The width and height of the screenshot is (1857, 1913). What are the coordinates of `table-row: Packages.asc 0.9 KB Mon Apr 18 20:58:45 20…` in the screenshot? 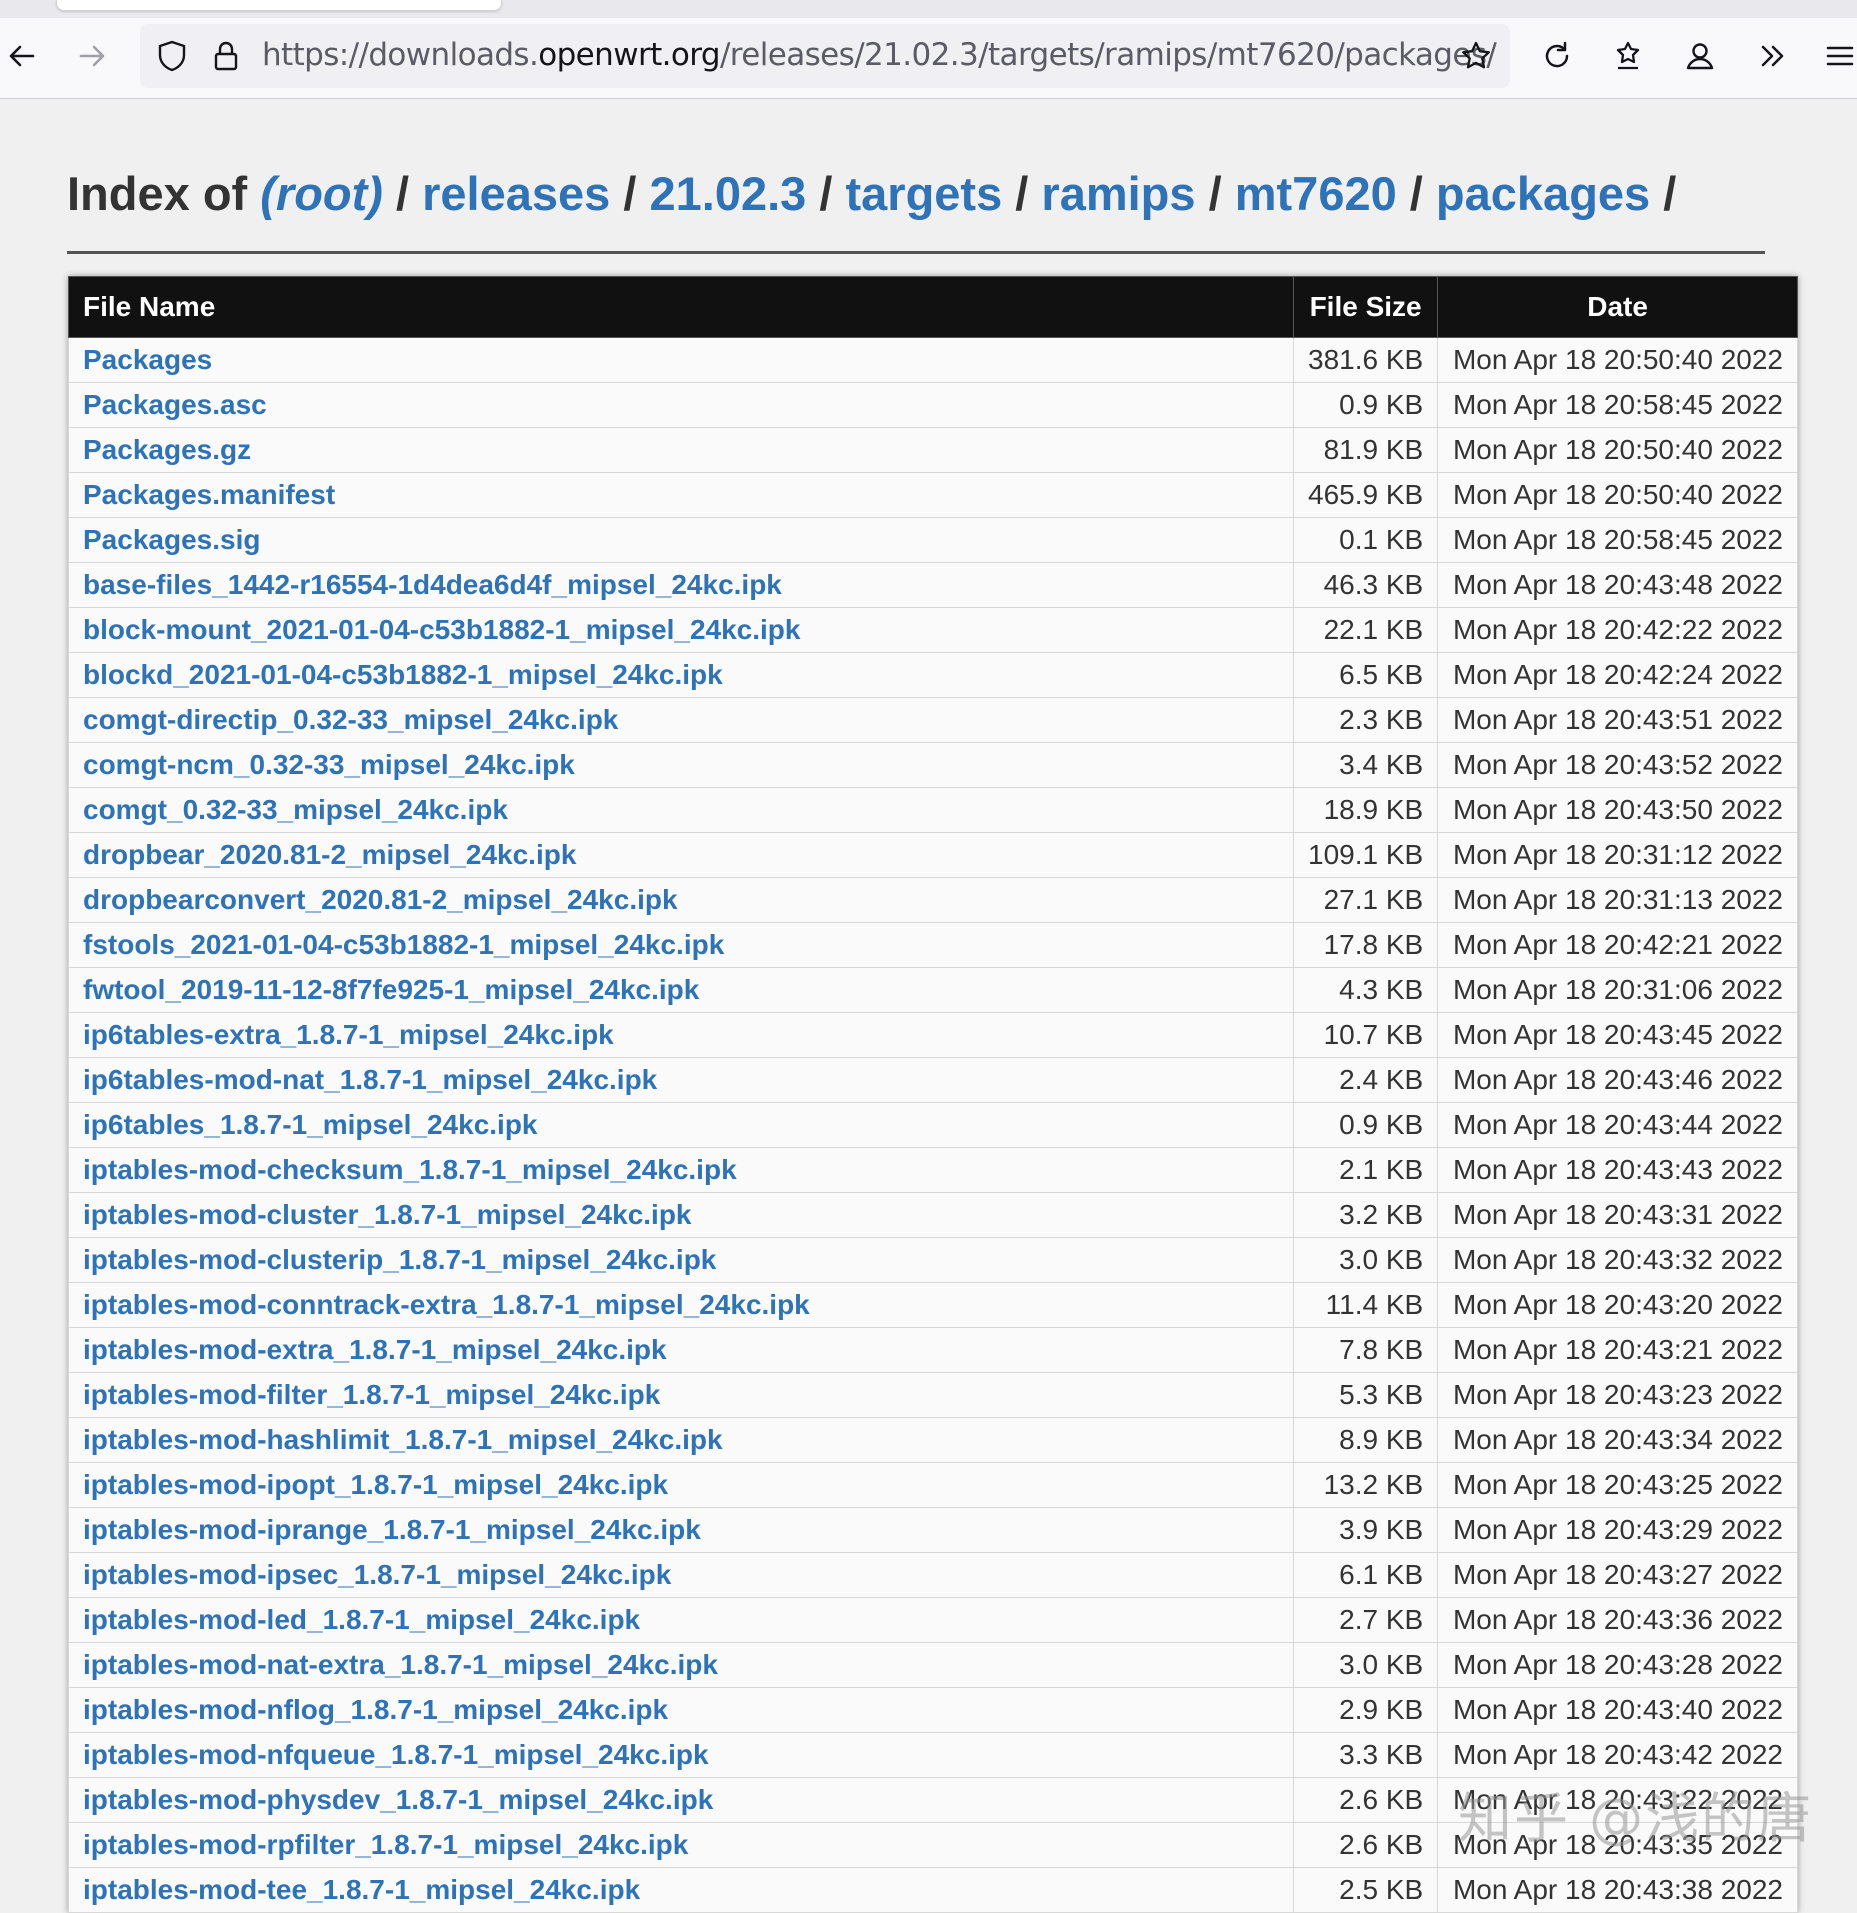 It's located at (933, 405).